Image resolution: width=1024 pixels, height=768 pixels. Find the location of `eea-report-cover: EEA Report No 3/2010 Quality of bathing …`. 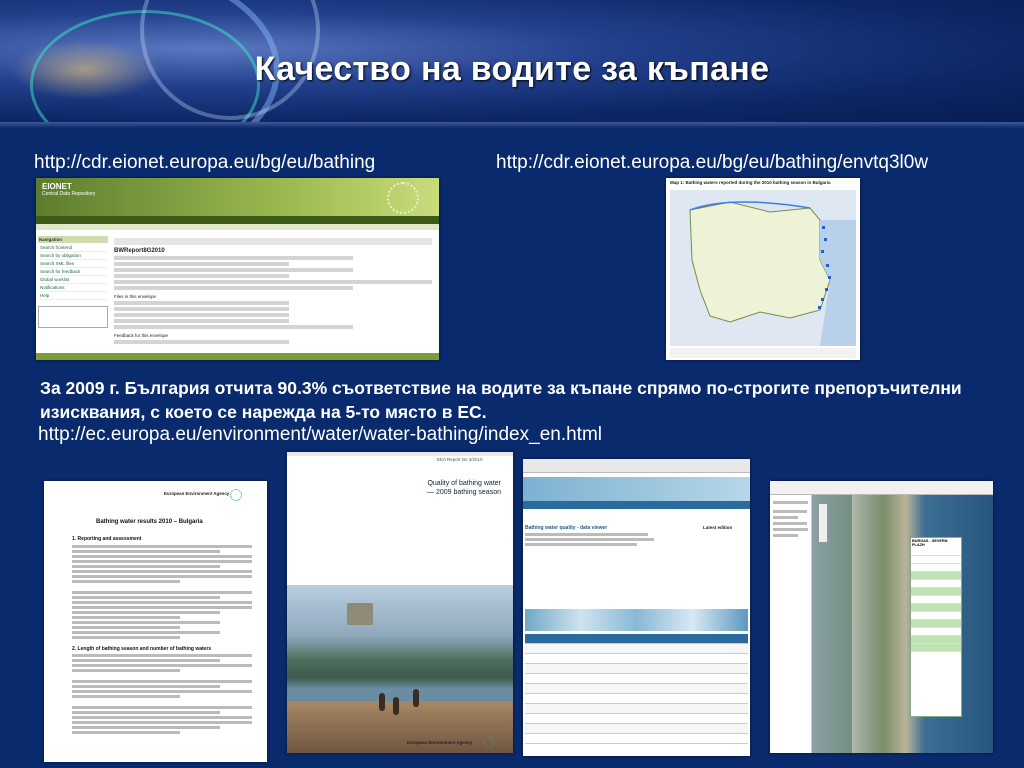

eea-report-cover: EEA Report No 3/2010 Quality of bathing … is located at coordinates (400, 602).